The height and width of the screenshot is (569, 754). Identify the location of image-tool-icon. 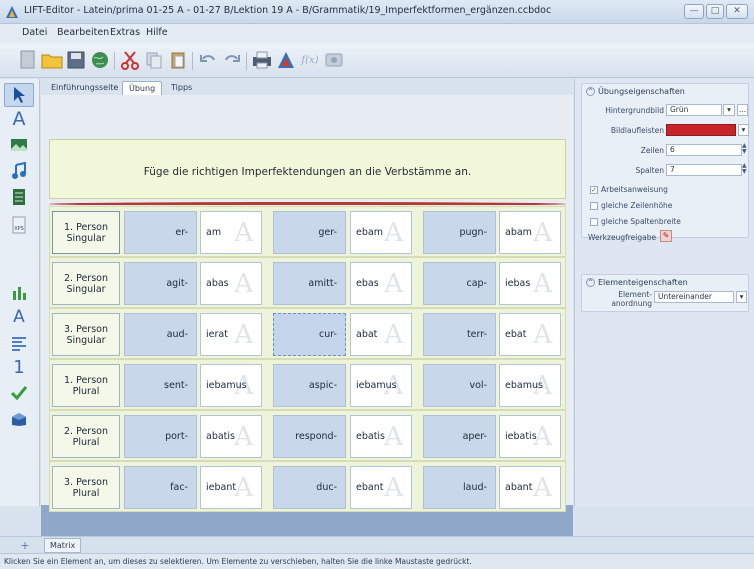
(19, 145).